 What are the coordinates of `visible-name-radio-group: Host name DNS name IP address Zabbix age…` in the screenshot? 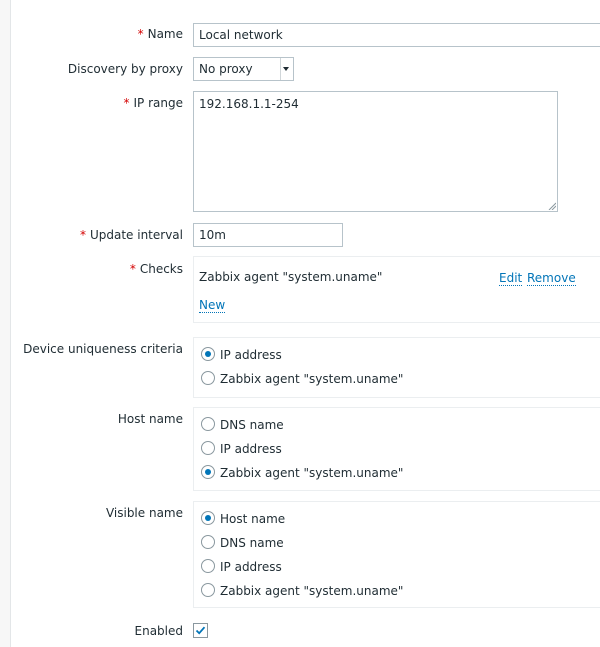 It's located at (396, 554).